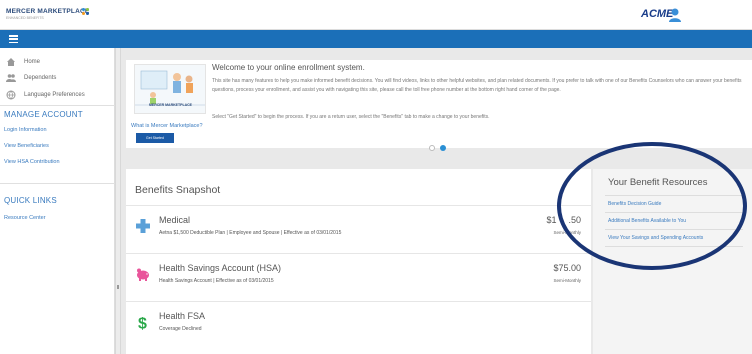  What do you see at coordinates (358, 325) in the screenshot?
I see `benefit-row-health-fsa: $ Health FSA Coverage Declined` at bounding box center [358, 325].